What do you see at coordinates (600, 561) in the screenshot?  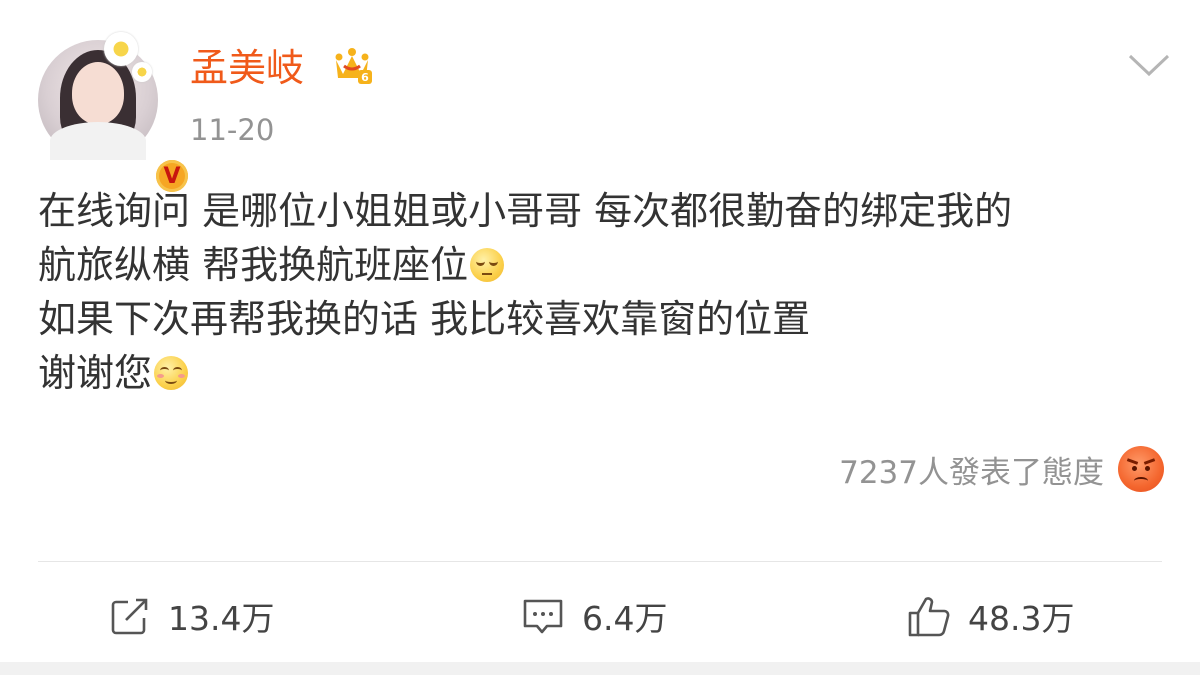 I see `divider` at bounding box center [600, 561].